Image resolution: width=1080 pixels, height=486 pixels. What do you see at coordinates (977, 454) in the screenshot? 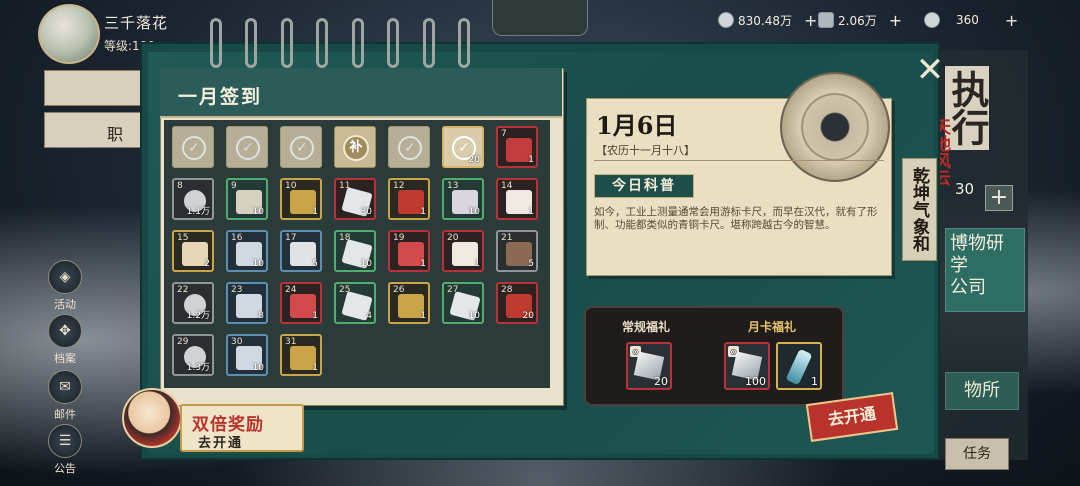
I see `task-button: 任务` at bounding box center [977, 454].